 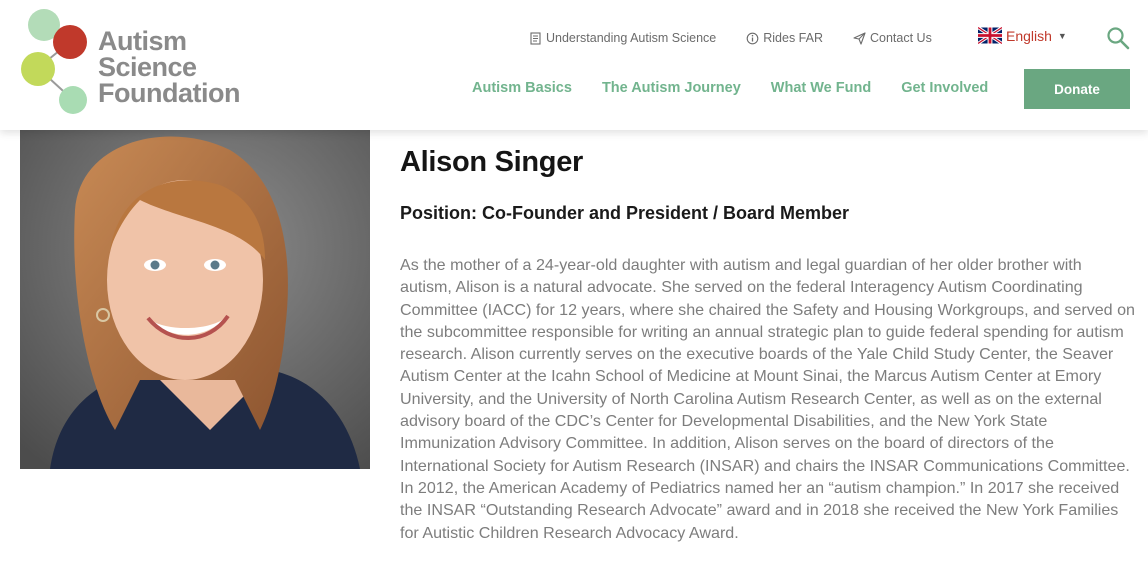 What do you see at coordinates (821, 88) in the screenshot?
I see `nav-what-we-fund: What We Fund` at bounding box center [821, 88].